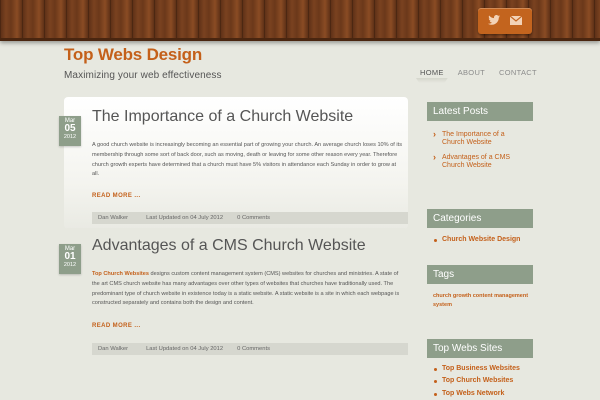 The height and width of the screenshot is (400, 600). I want to click on date-day: 01, so click(70, 256).